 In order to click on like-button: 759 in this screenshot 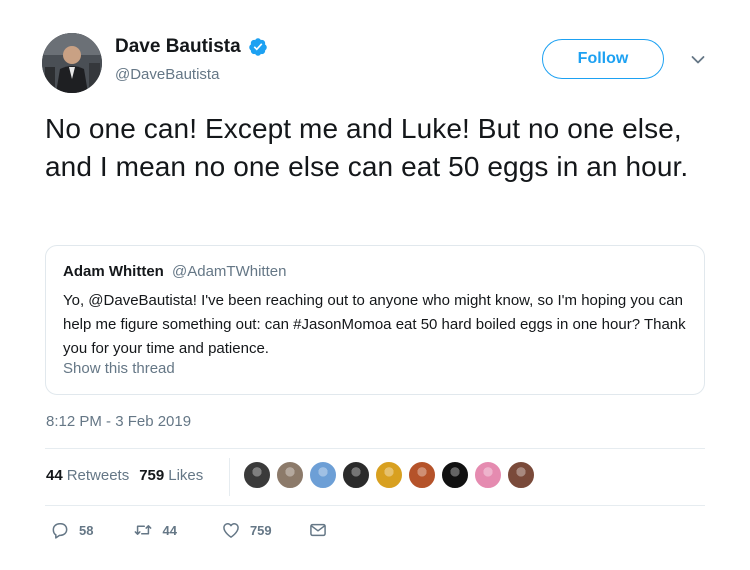, I will do `click(246, 530)`.